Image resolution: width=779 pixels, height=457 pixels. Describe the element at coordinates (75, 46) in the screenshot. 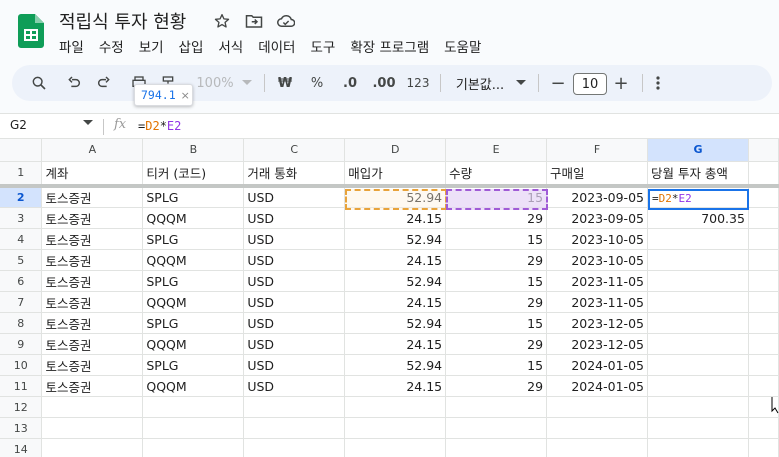

I see `menu-file: 파일` at that location.